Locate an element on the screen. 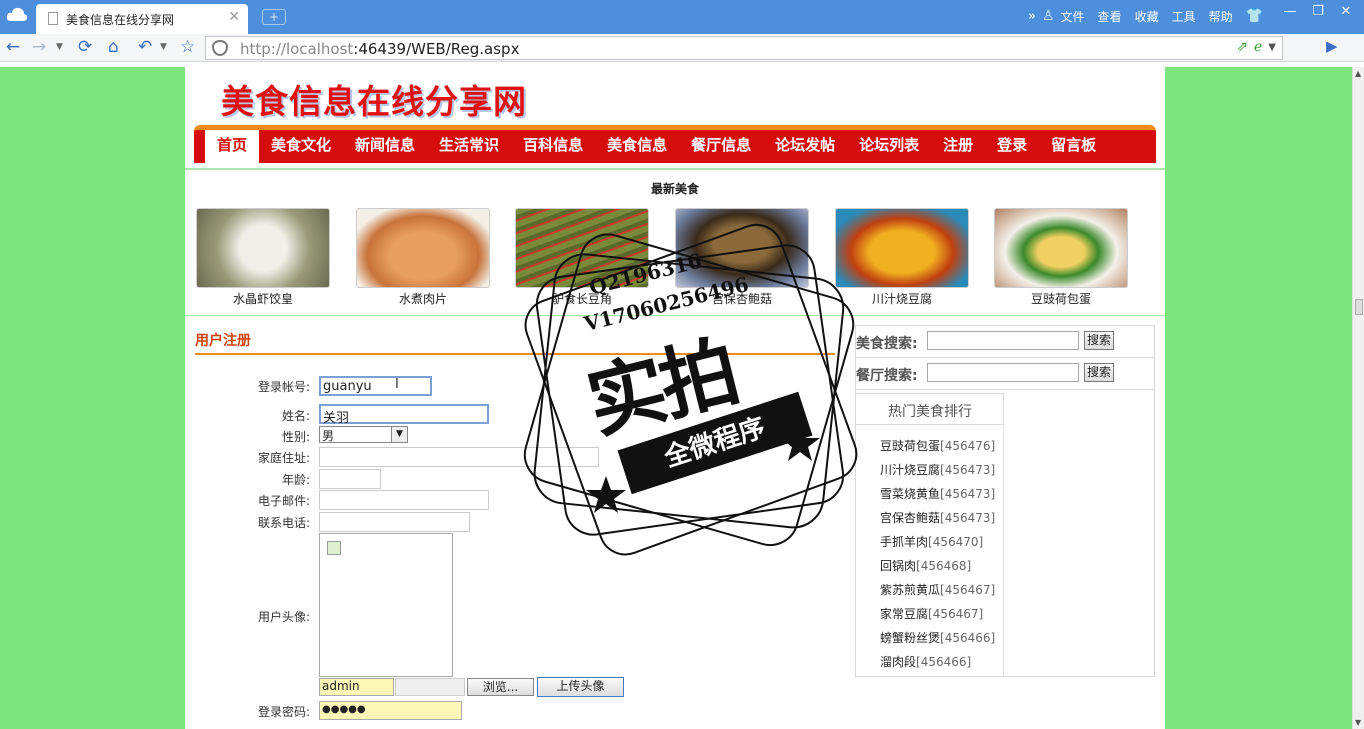  nav-guestbook: 留言板 is located at coordinates (1073, 146).